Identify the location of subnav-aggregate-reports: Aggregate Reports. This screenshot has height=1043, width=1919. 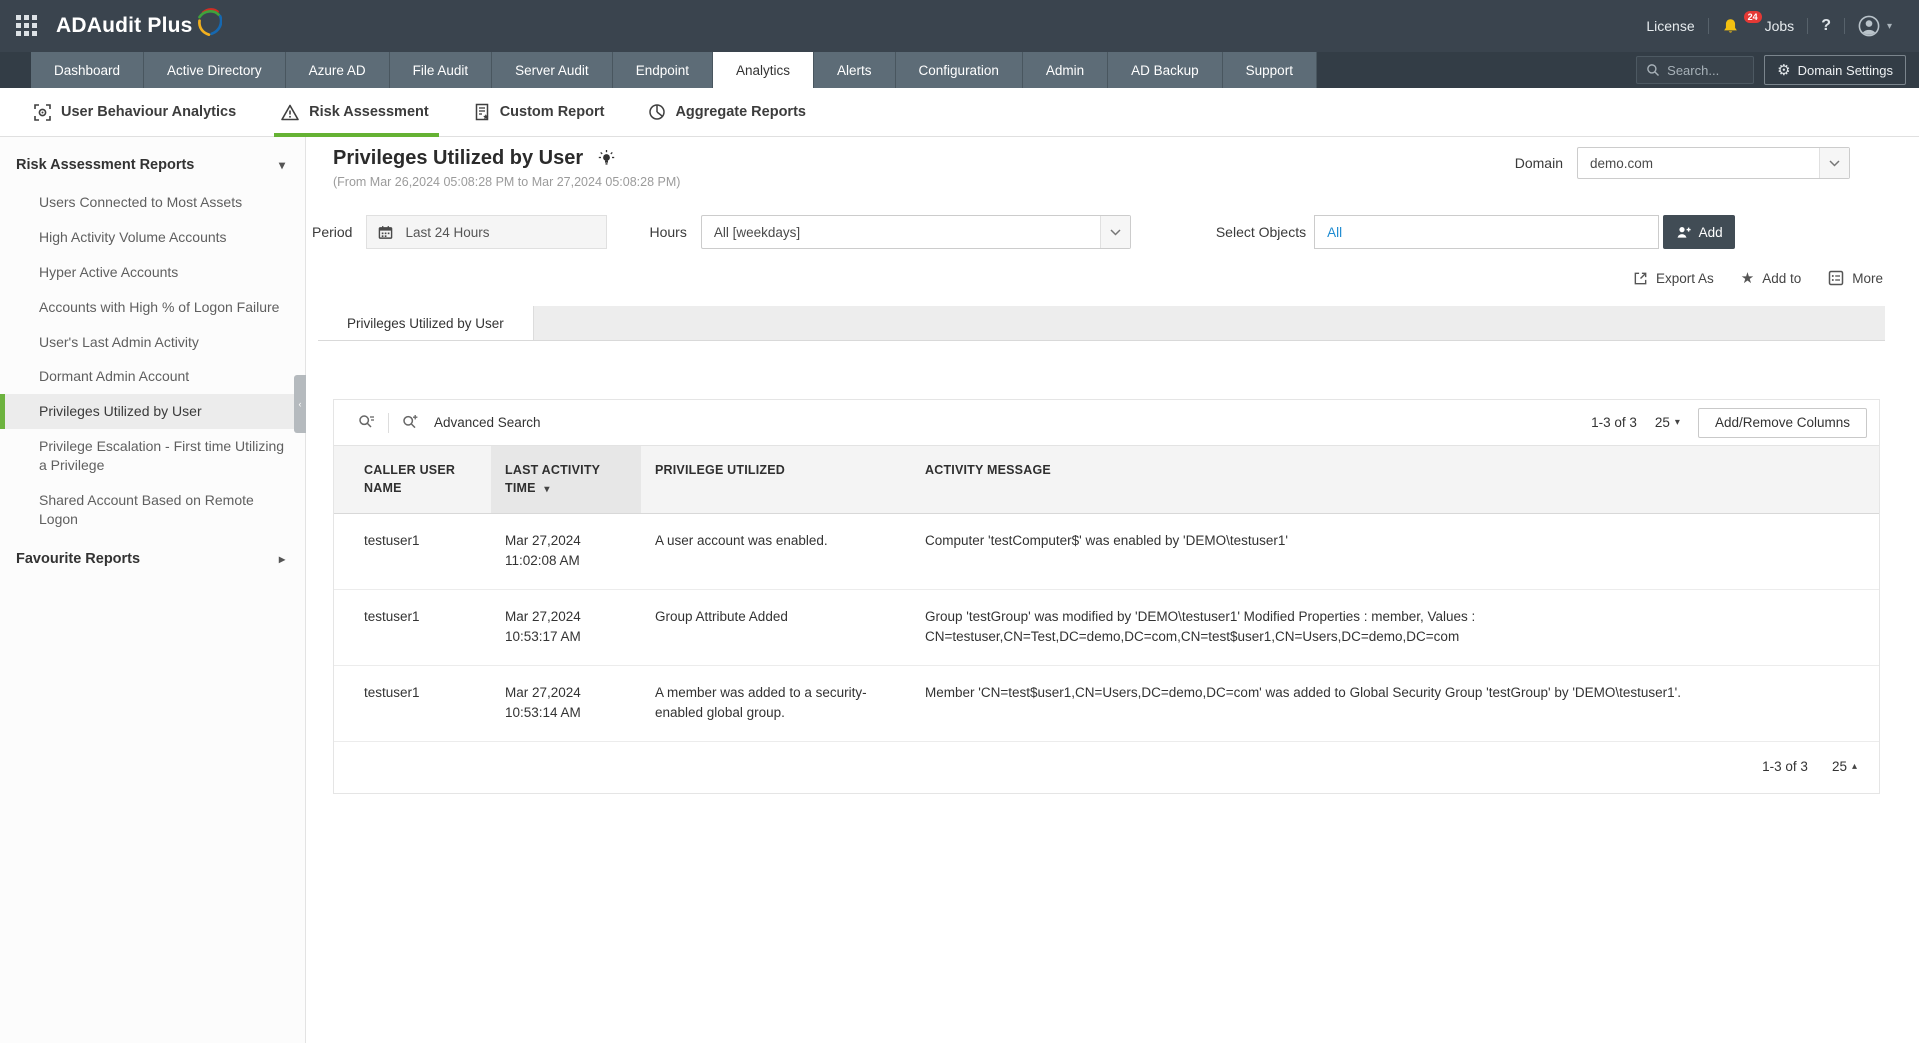
(727, 112).